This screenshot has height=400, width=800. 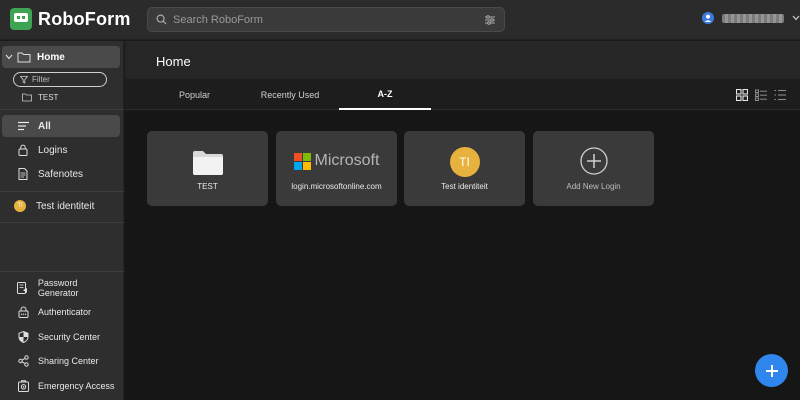 What do you see at coordinates (23, 288) in the screenshot?
I see `password-generator-icon` at bounding box center [23, 288].